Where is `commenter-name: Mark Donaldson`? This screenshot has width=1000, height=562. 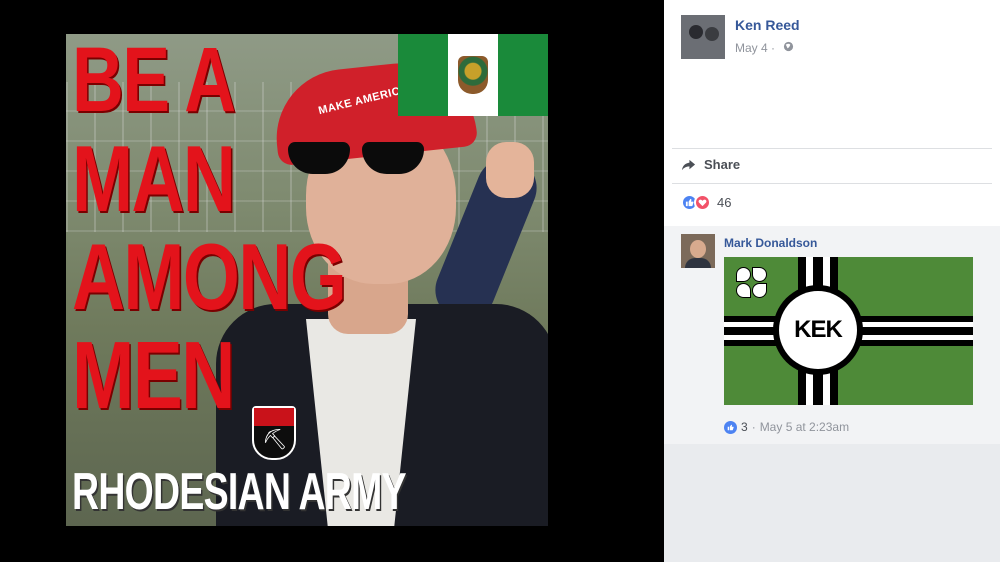
commenter-name: Mark Donaldson is located at coordinates (770, 243).